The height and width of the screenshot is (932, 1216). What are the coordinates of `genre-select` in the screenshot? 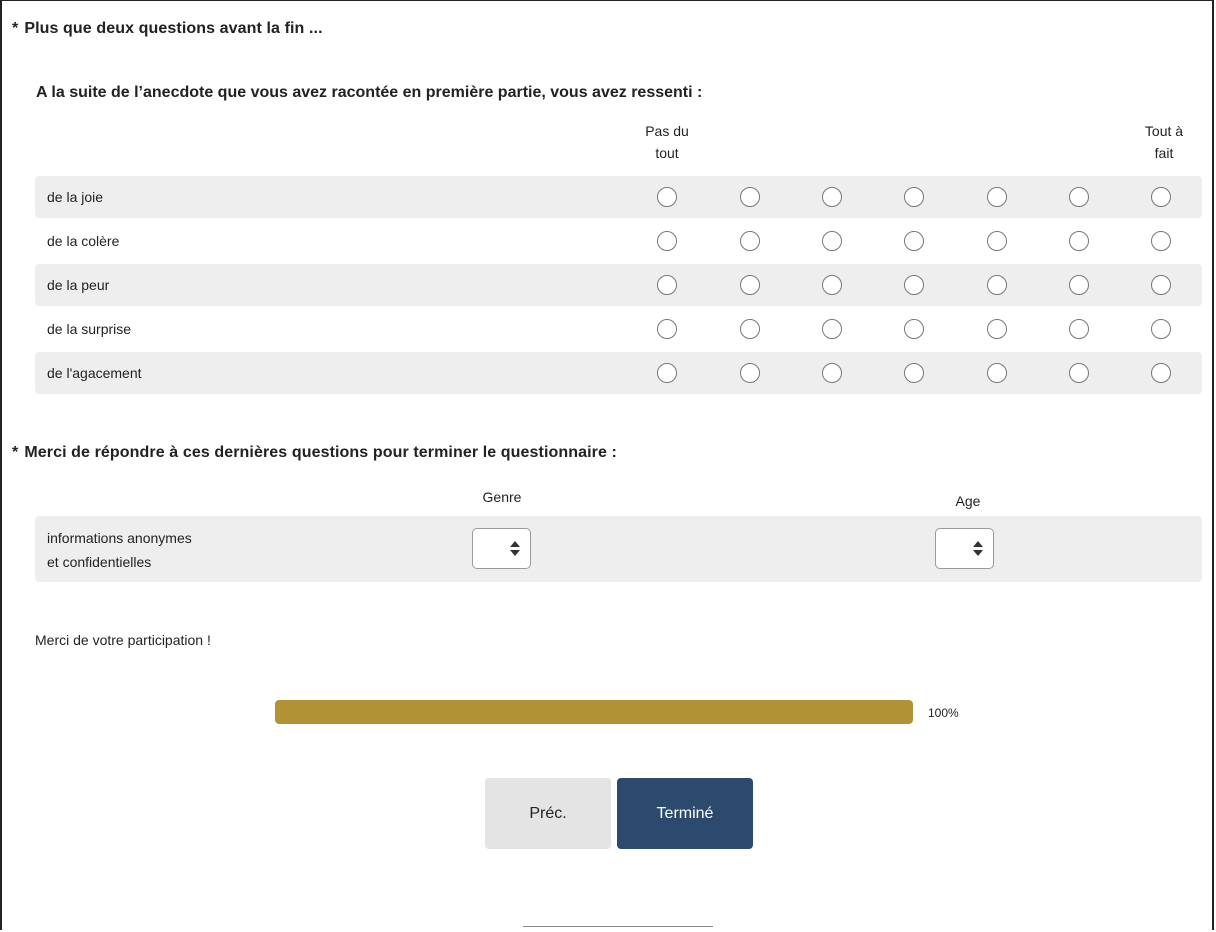 It's located at (501, 548).